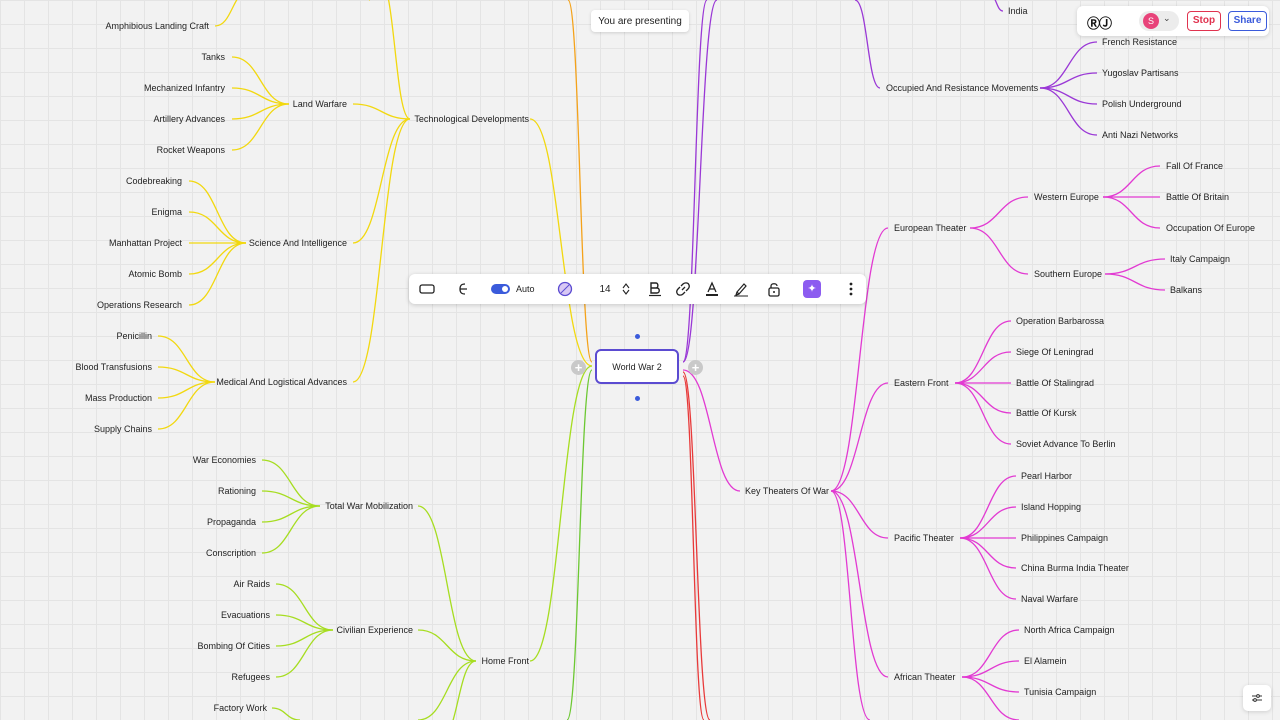  I want to click on node-soviet: Soviet Advance To Berlin, so click(1065, 444).